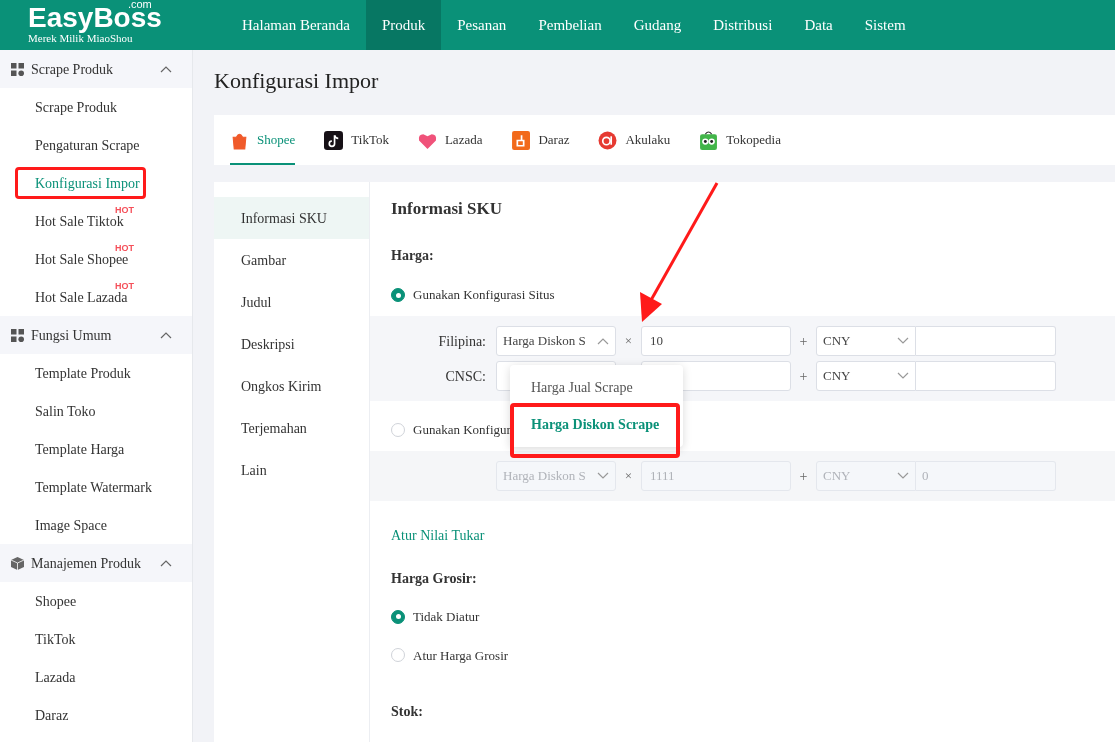 This screenshot has height=742, width=1115. Describe the element at coordinates (462, 430) in the screenshot. I see `radio-label: Gunakan Konfigur` at that location.